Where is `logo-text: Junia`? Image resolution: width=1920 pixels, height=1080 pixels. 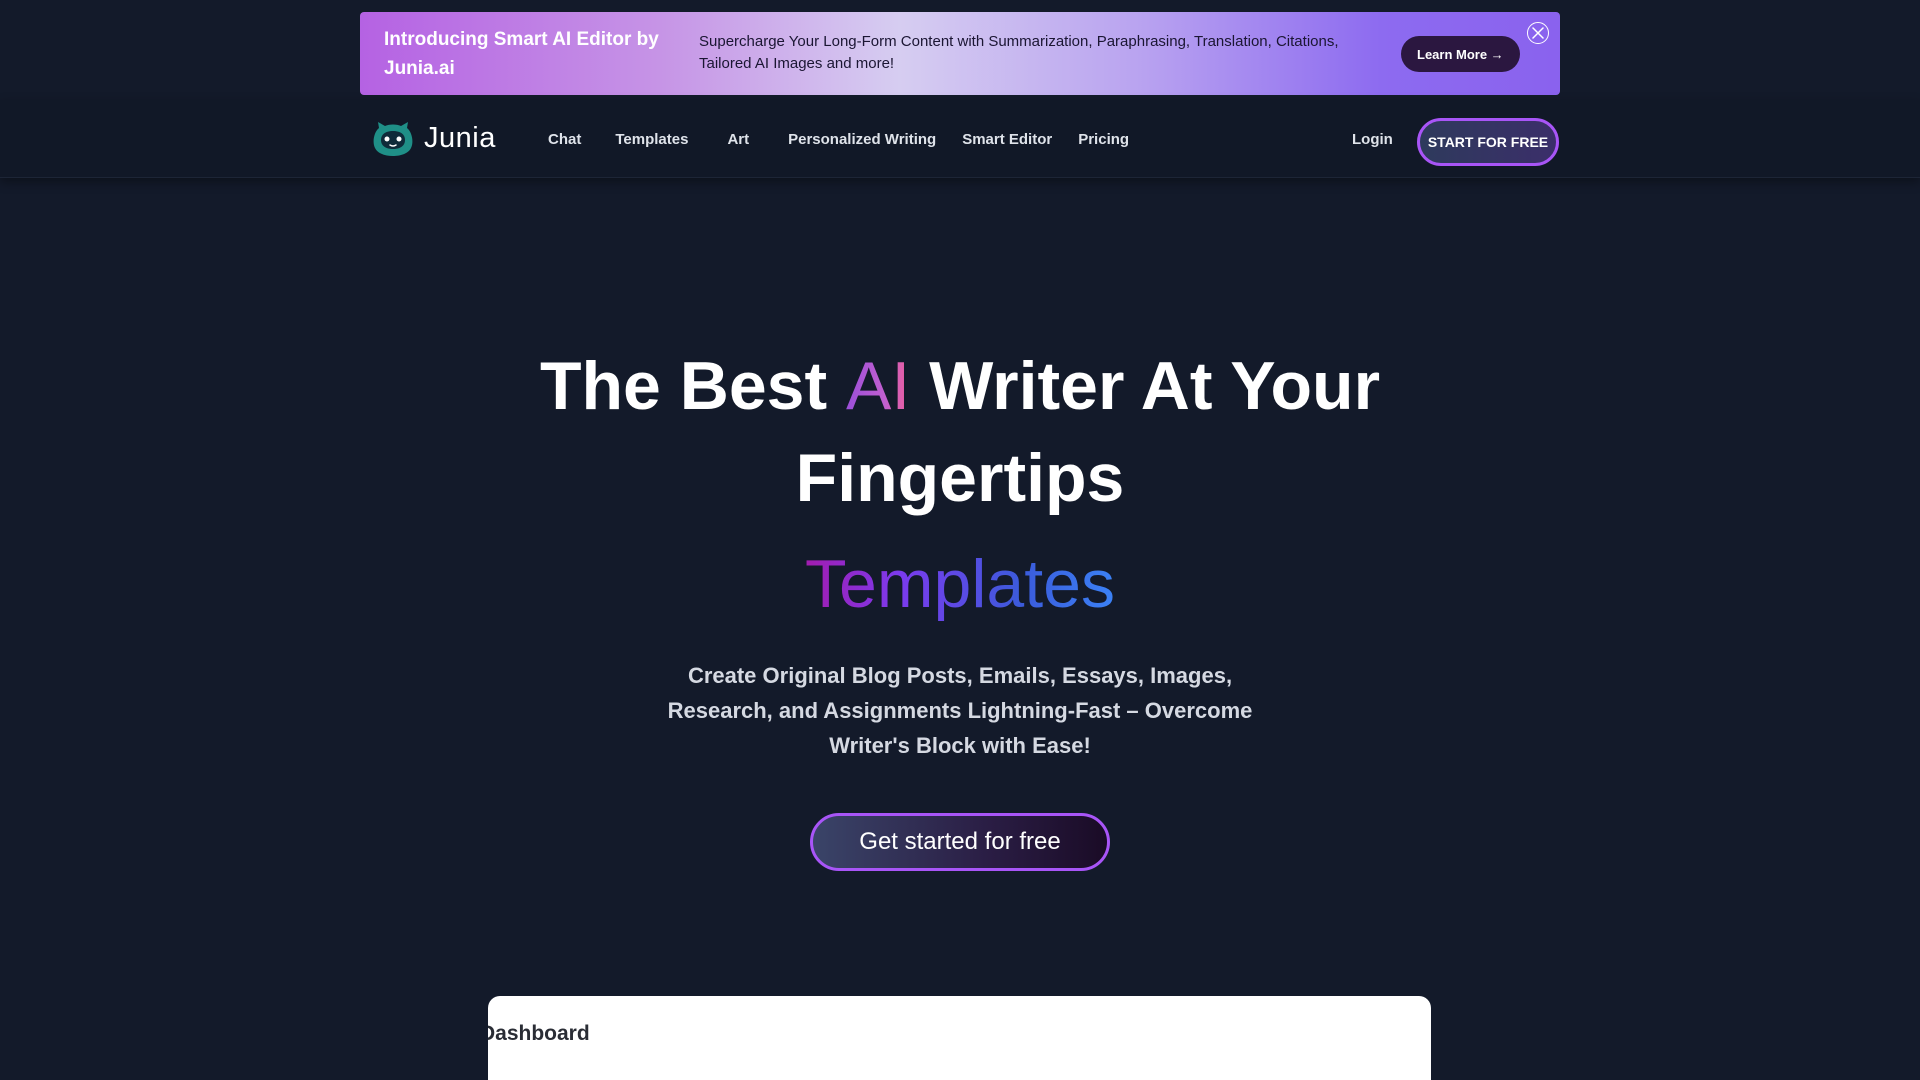
logo-text: Junia is located at coordinates (460, 137).